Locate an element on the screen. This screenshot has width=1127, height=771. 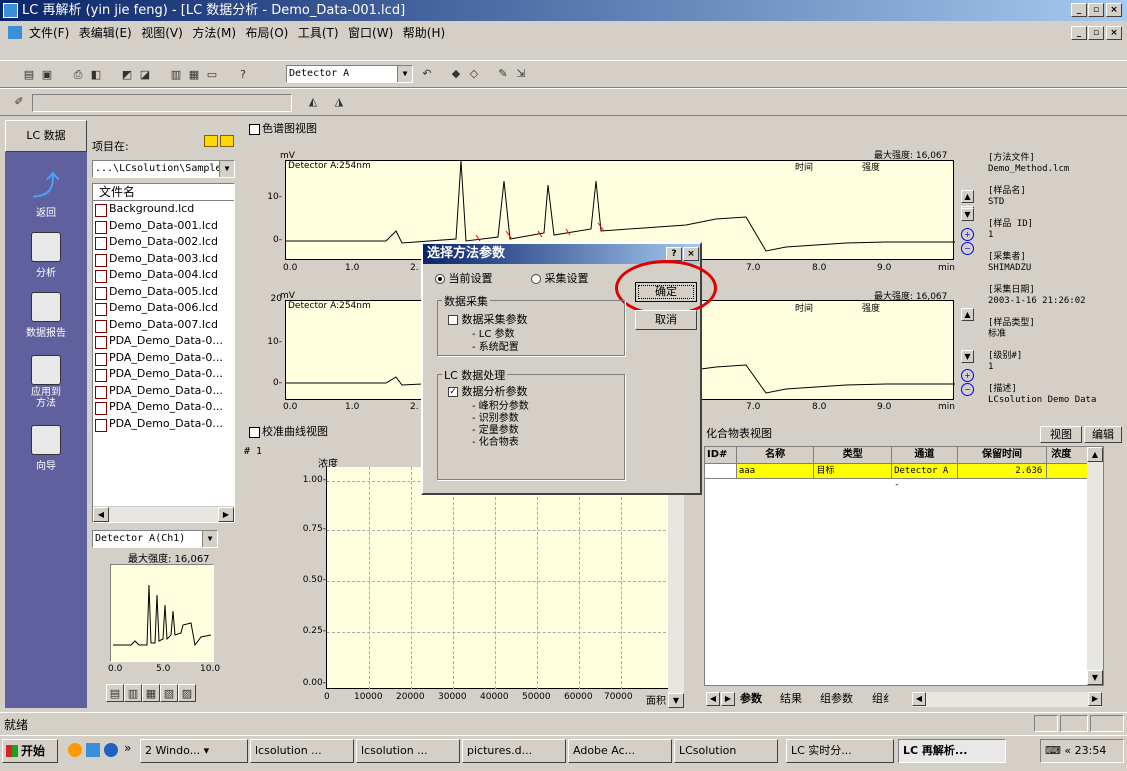
print-preview-icon: ◧ is located at coordinates (96, 75).